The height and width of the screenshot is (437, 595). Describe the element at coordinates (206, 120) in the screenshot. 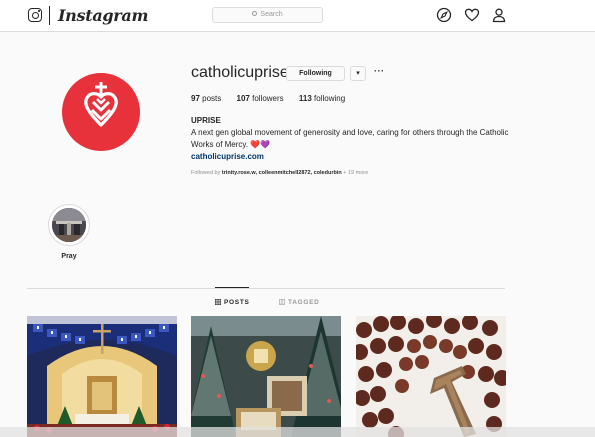

I see `profile-display-name: UPRISE` at that location.